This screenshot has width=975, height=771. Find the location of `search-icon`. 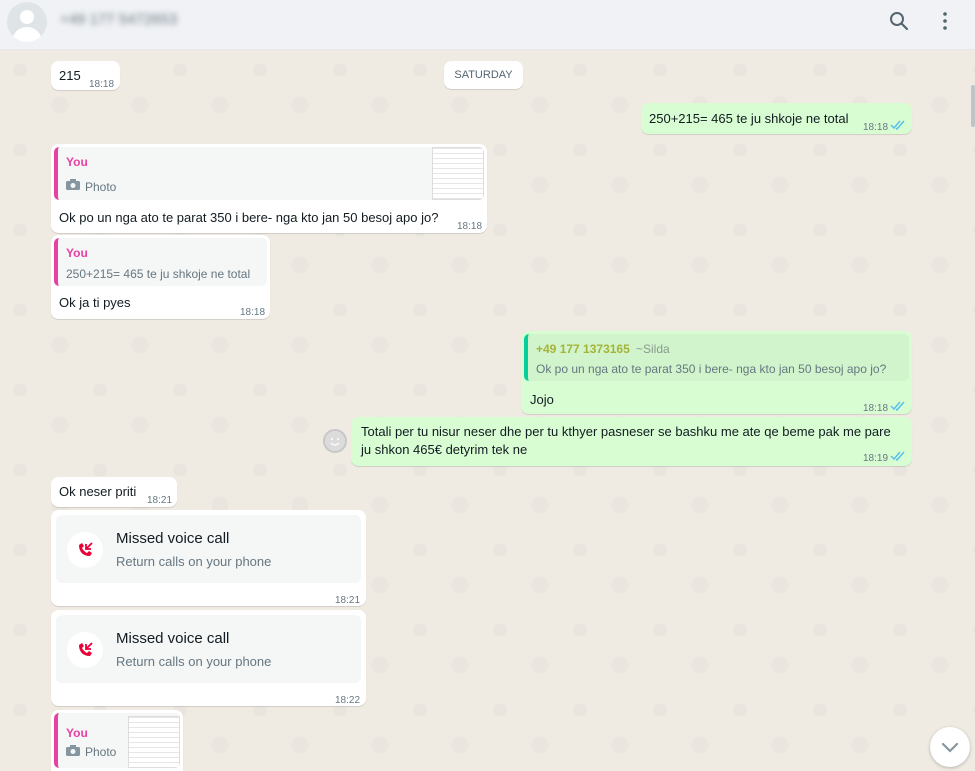

search-icon is located at coordinates (899, 21).